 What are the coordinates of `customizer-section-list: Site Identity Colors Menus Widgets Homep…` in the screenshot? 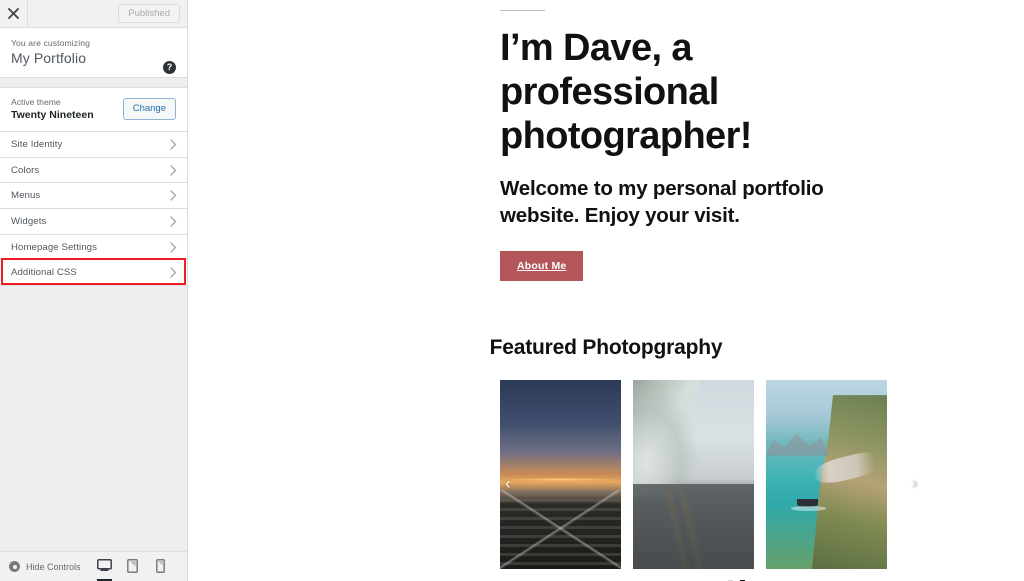 It's located at (93, 209).